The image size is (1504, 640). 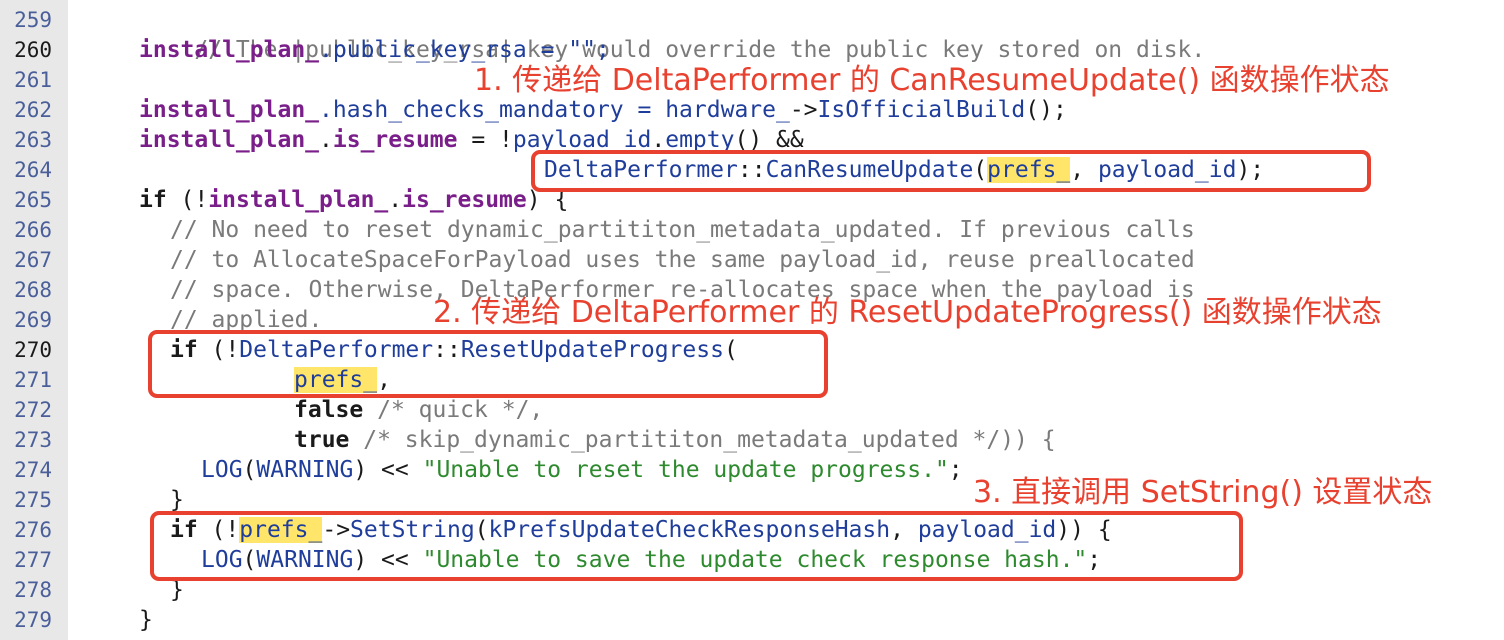 What do you see at coordinates (33, 560) in the screenshot?
I see `line-number: 277` at bounding box center [33, 560].